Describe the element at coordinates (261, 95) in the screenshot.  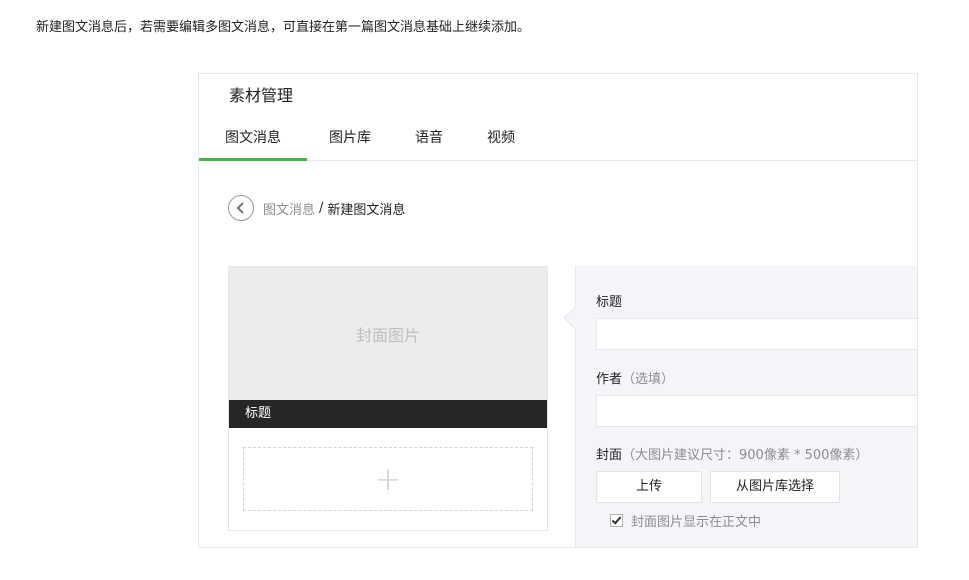
I see `panel-title: 素材管理` at that location.